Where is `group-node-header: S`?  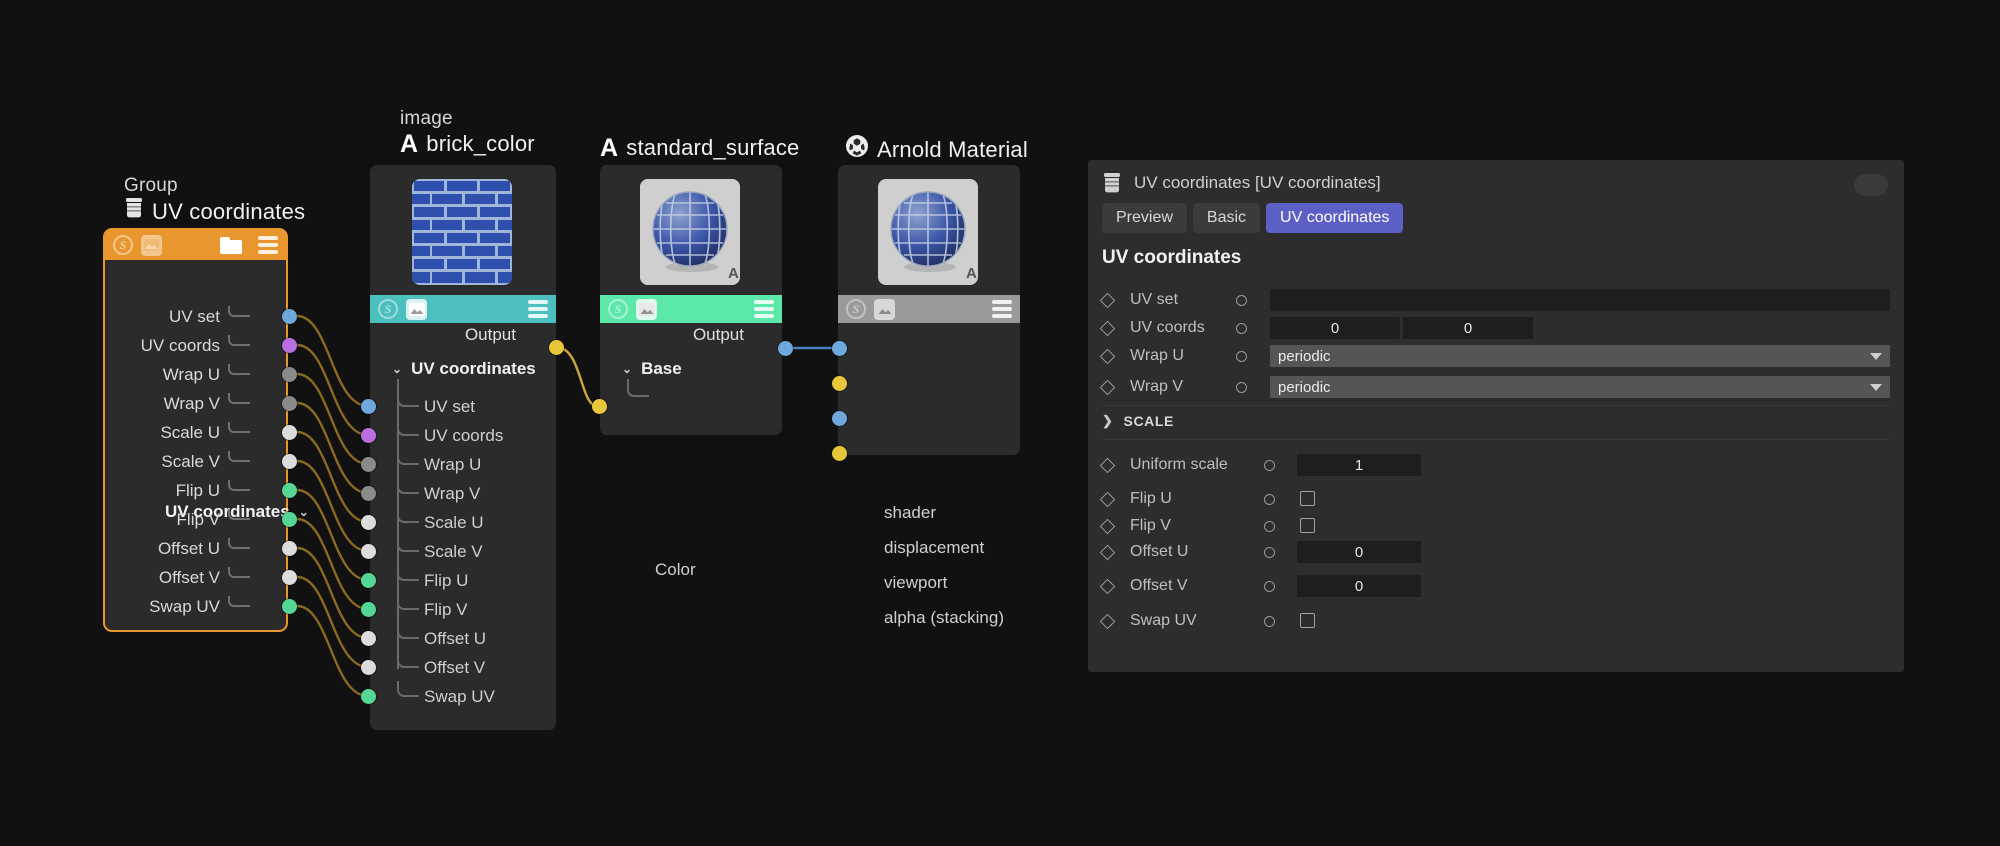
group-node-header: S is located at coordinates (195, 245).